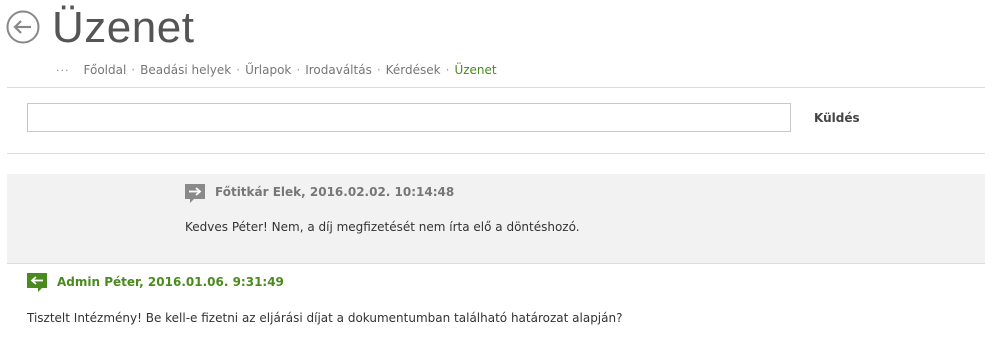 This screenshot has width=994, height=347. What do you see at coordinates (105, 70) in the screenshot?
I see `breadcrumb-item-fooldal: Főoldal` at bounding box center [105, 70].